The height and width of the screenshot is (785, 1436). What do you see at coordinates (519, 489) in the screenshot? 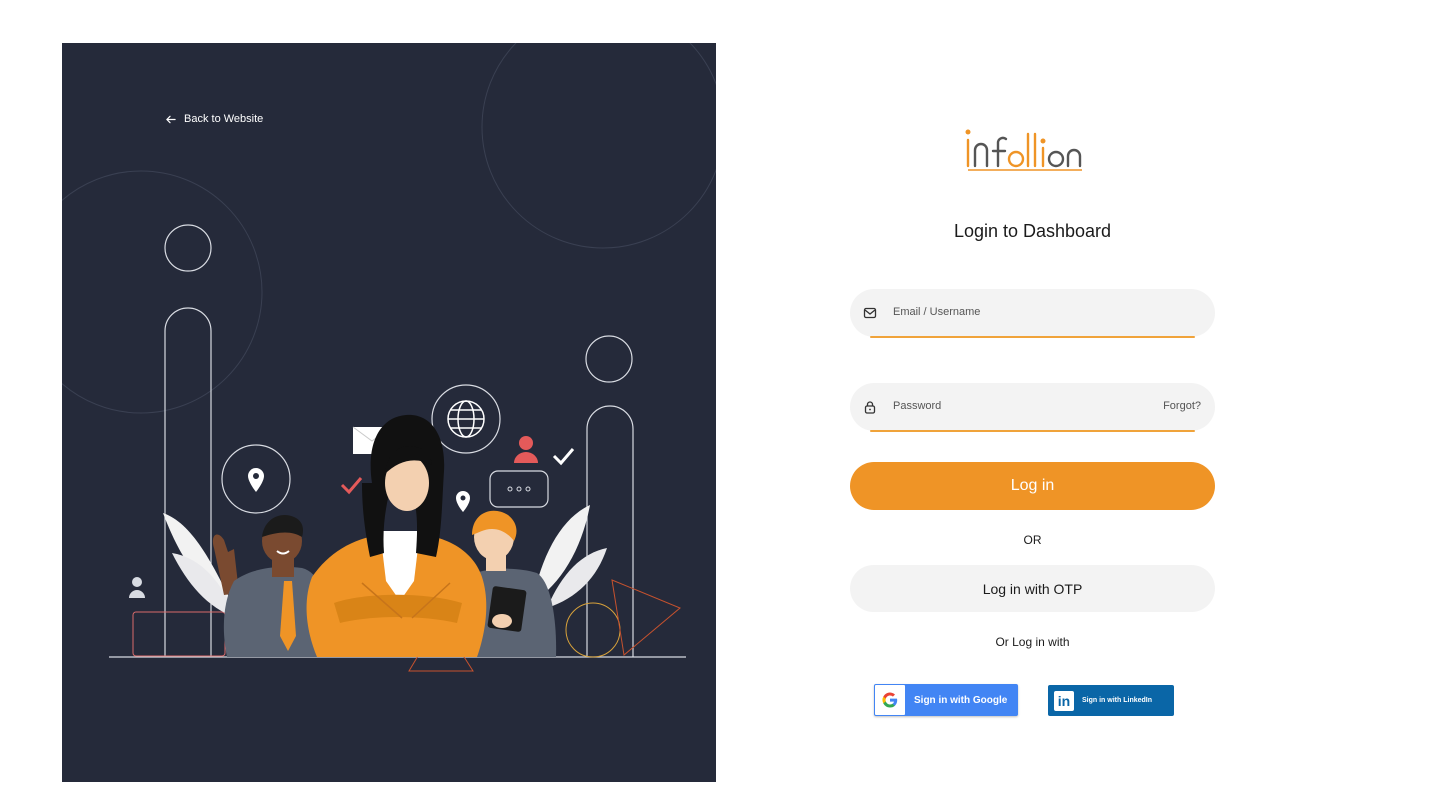
I see `chat-bubble-icon` at bounding box center [519, 489].